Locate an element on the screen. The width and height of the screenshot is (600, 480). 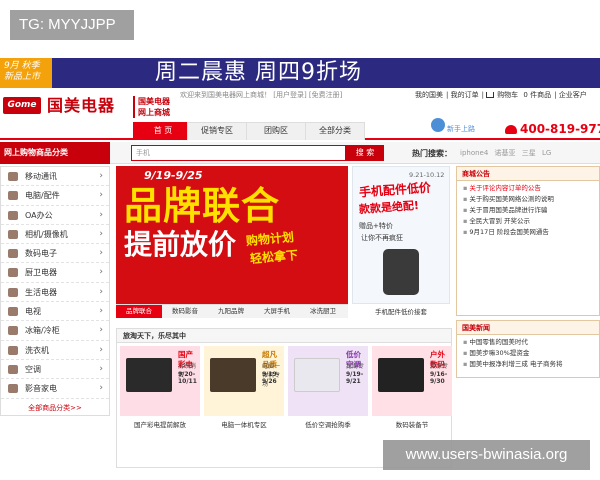
product-caption: 国产彩电提前解放 is located at coordinates (160, 424).